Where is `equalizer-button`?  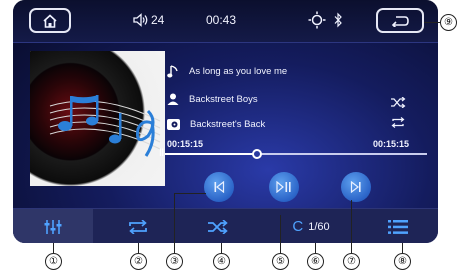 equalizer-button is located at coordinates (53, 226).